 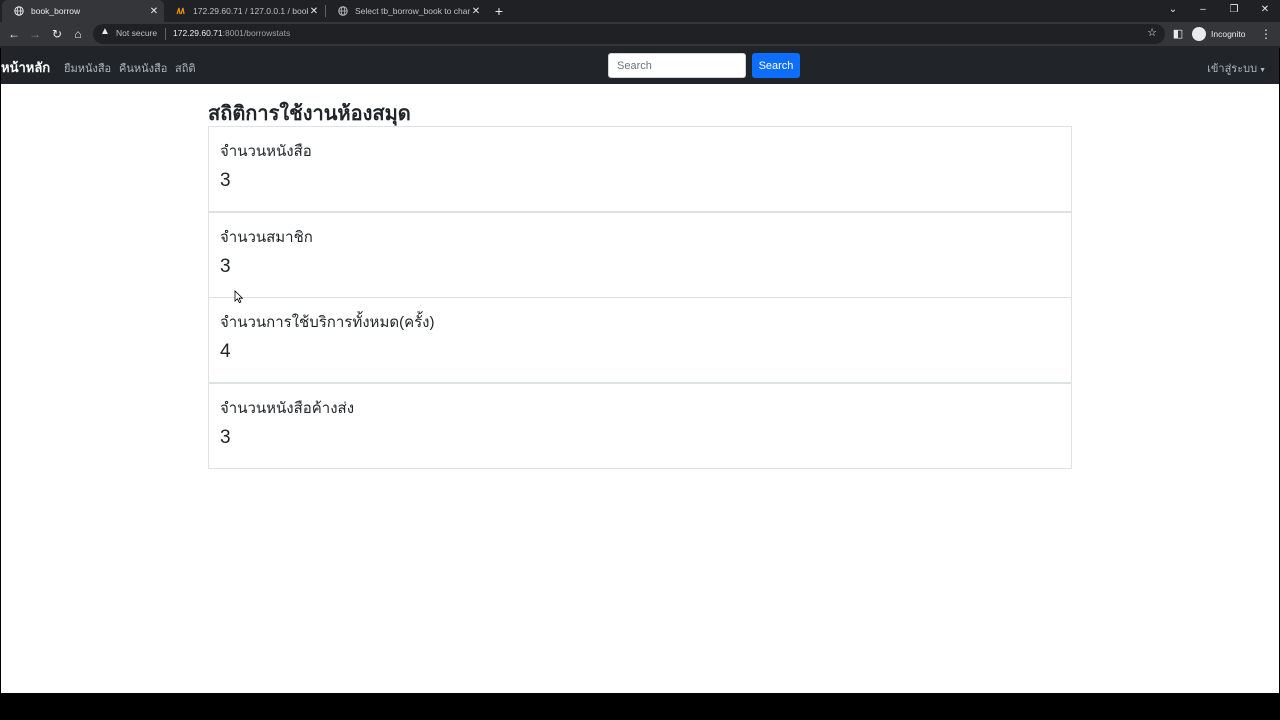 I want to click on tab-title: book_borrow, so click(x=56, y=11).